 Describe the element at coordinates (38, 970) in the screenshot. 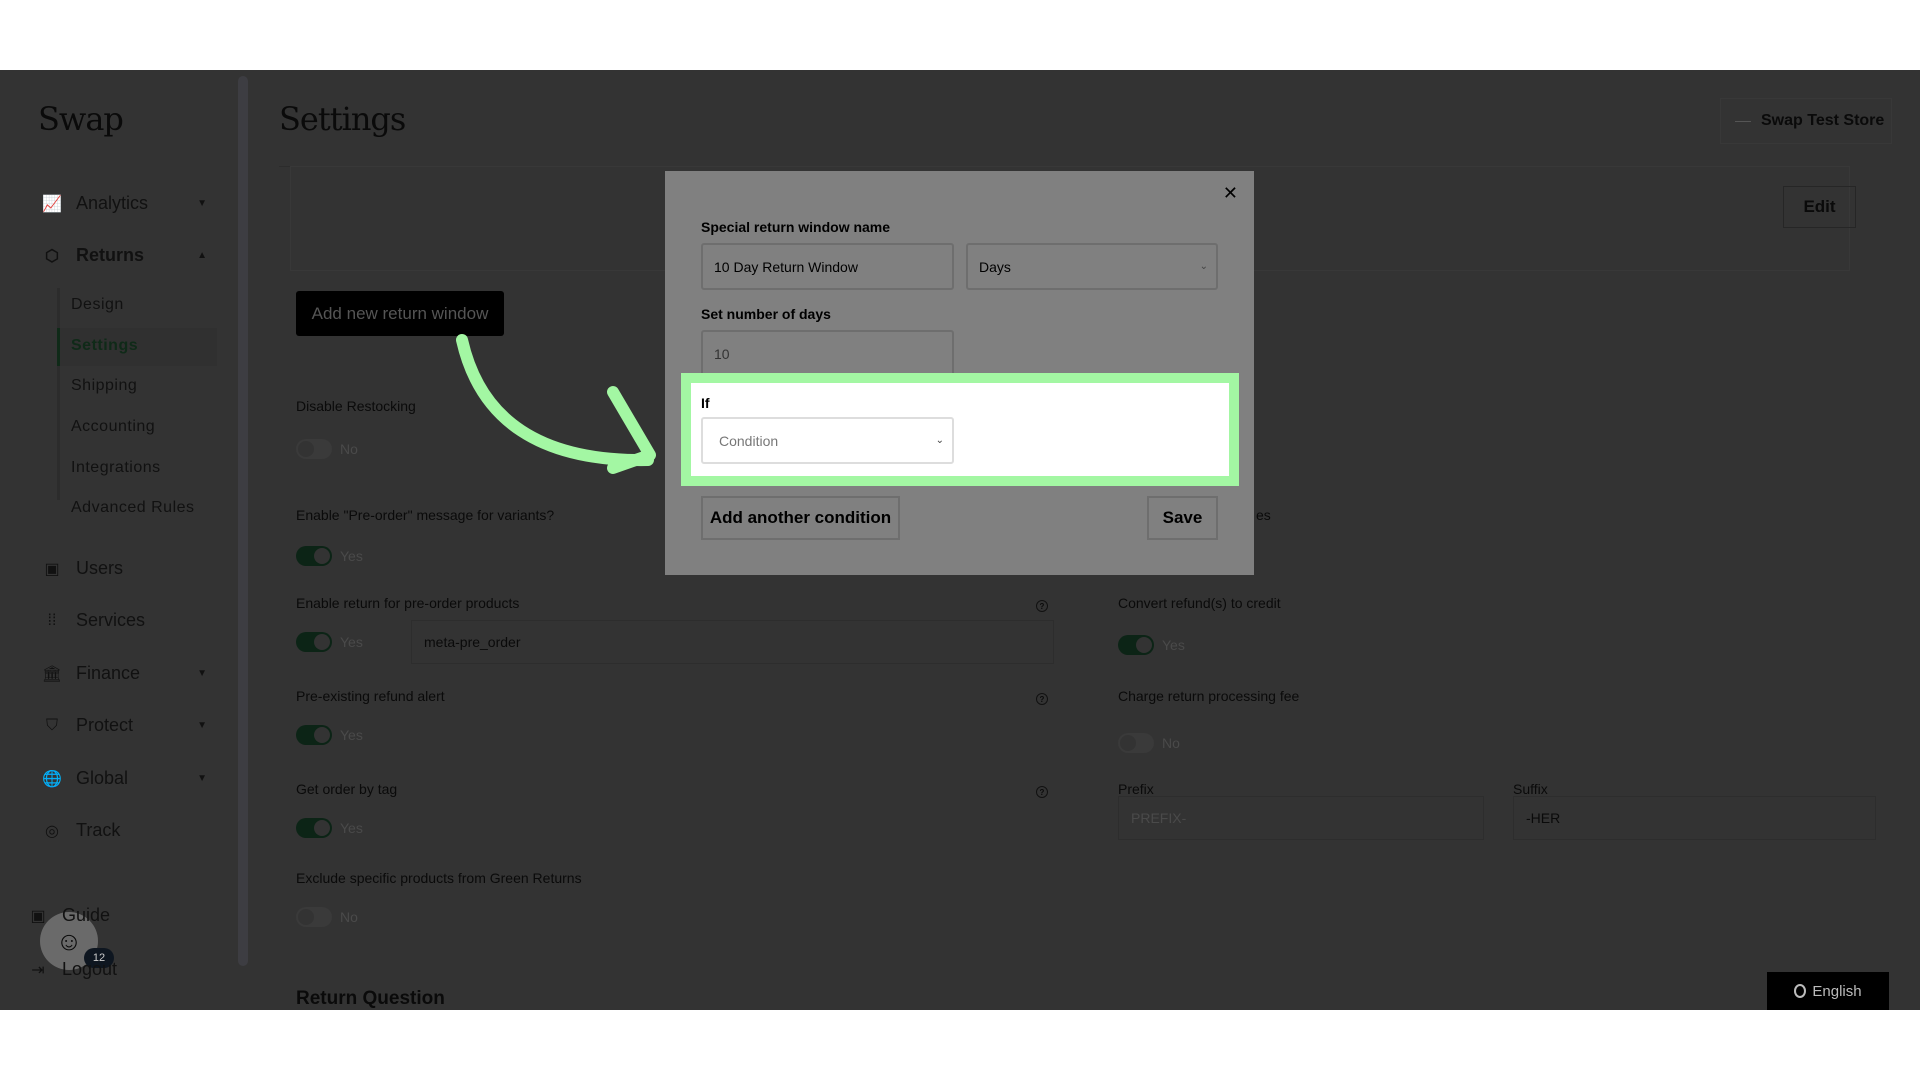

I see `logout-icon: ⇥` at that location.